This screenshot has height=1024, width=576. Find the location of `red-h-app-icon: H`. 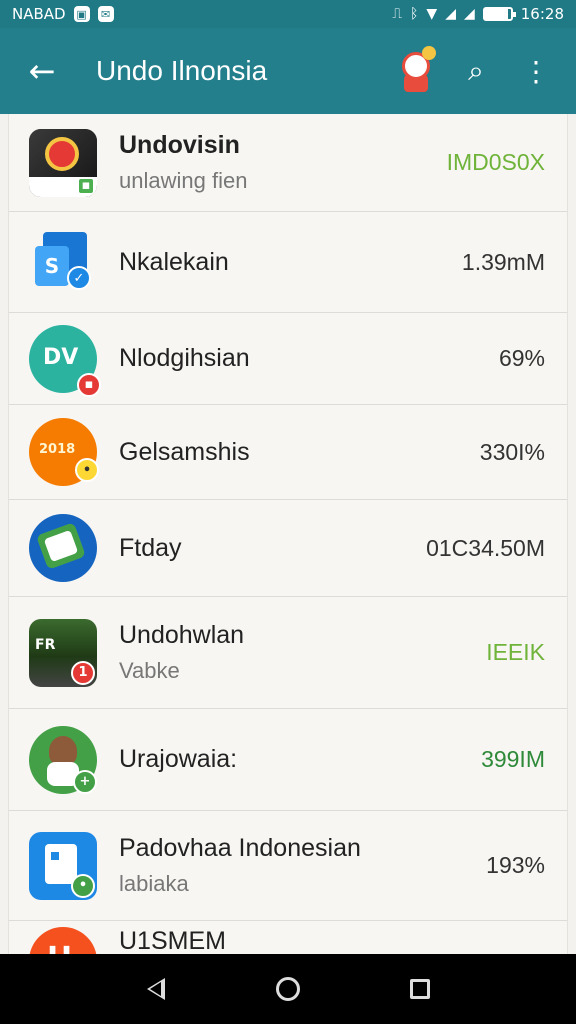

red-h-app-icon: H is located at coordinates (63, 940).